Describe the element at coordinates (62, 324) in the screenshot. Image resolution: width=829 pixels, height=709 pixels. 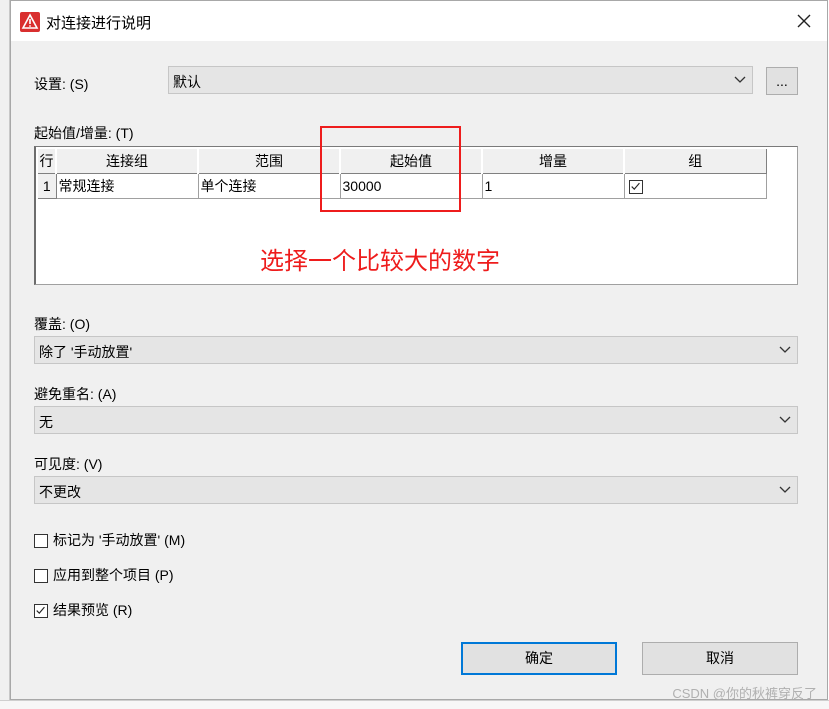
I see `overwrite-label: 覆盖: (O)` at that location.